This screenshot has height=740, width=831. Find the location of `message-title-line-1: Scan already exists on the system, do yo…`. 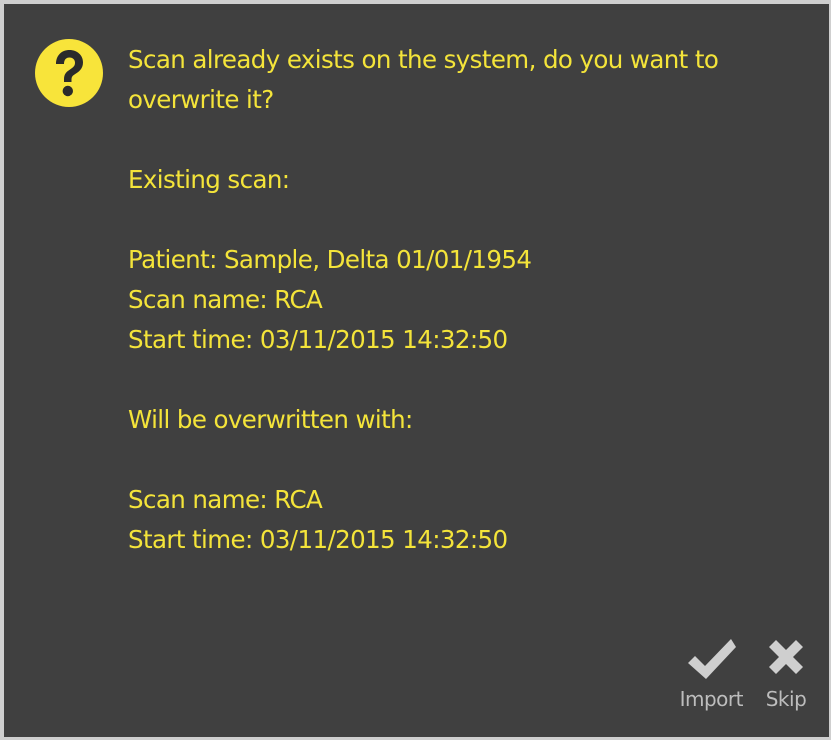

message-title-line-1: Scan already exists on the system, do yo… is located at coordinates (423, 59).